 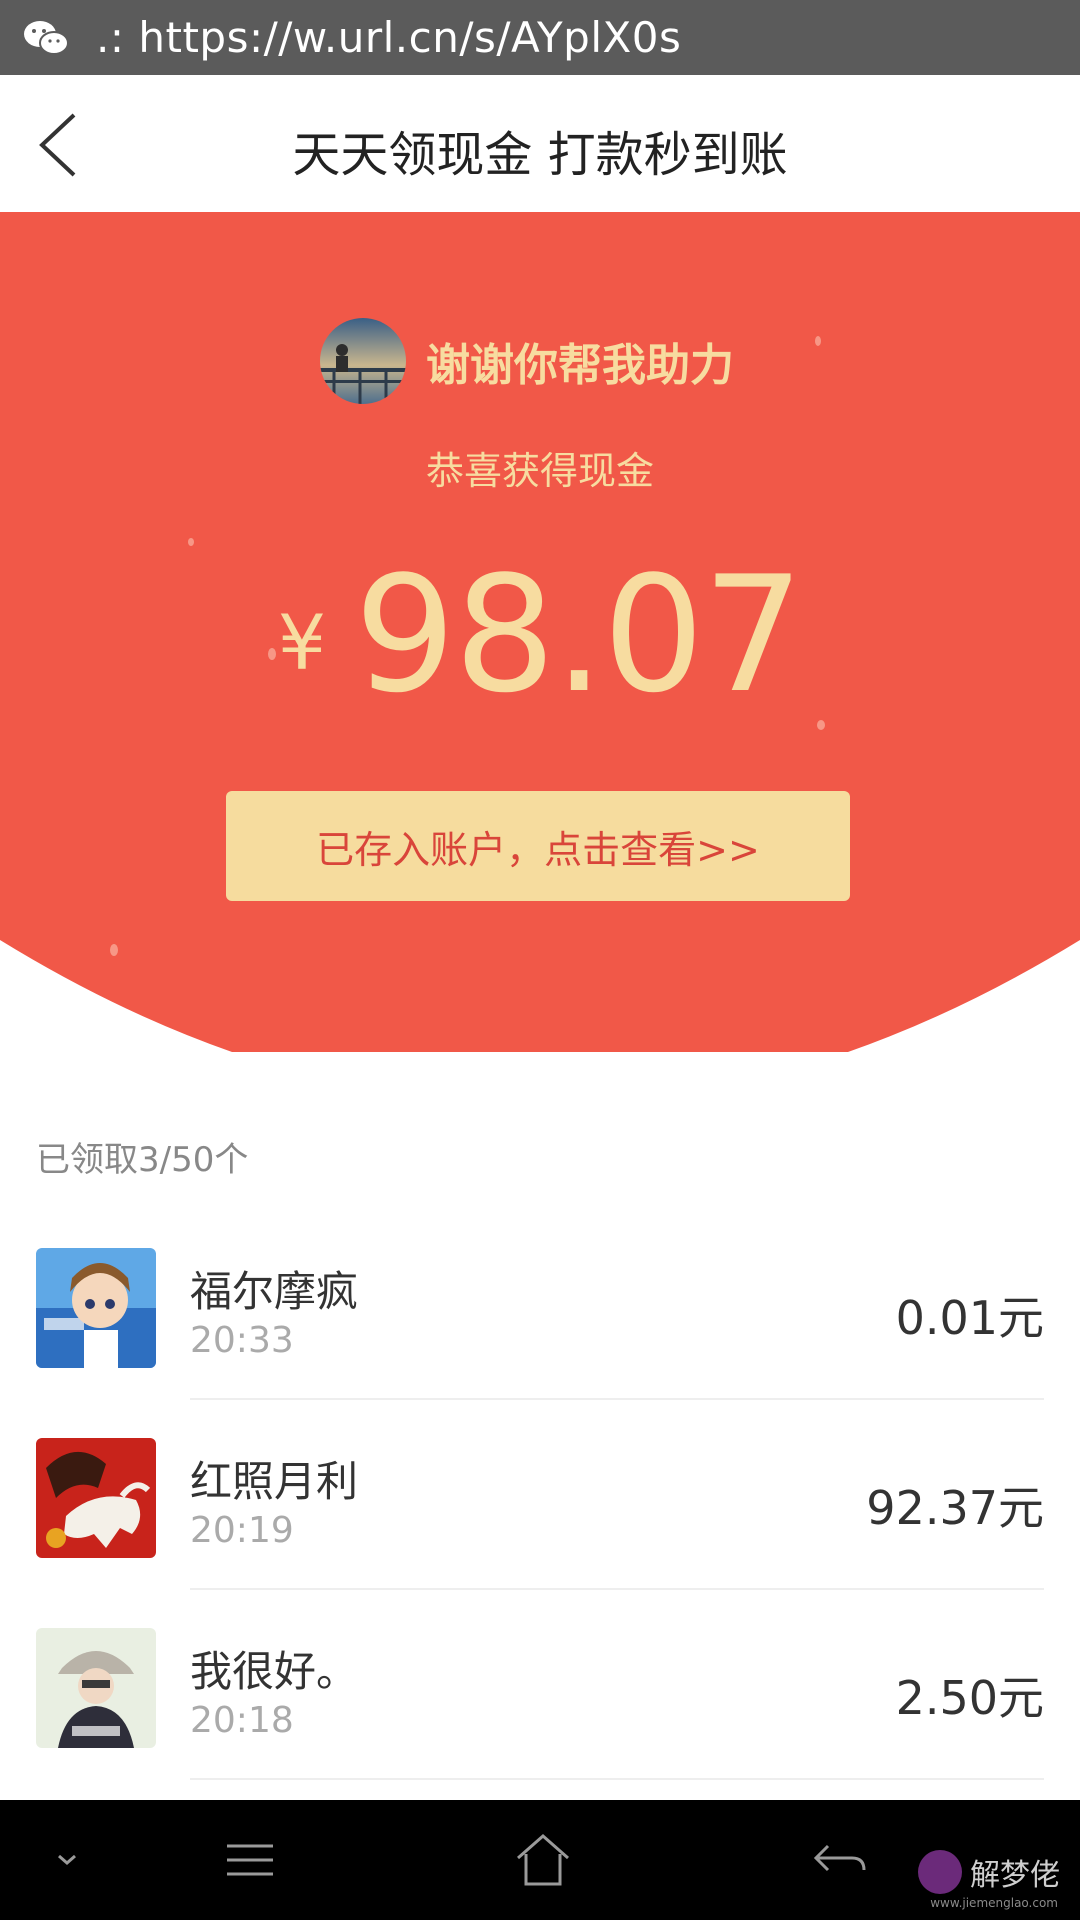 I want to click on menu-icon, so click(x=250, y=1860).